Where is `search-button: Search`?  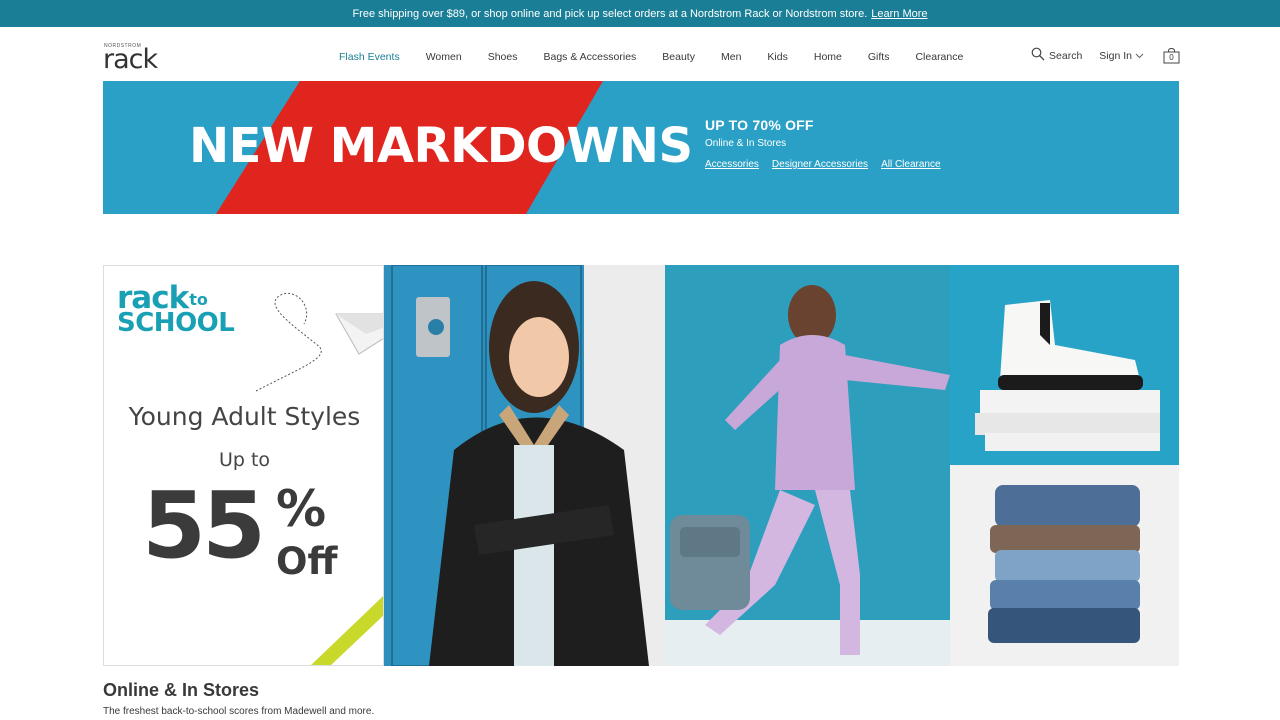
search-button: Search is located at coordinates (1056, 55).